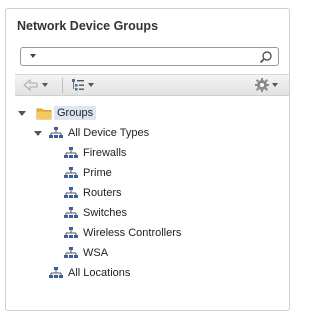 The height and width of the screenshot is (315, 320). I want to click on search-field, so click(149, 56).